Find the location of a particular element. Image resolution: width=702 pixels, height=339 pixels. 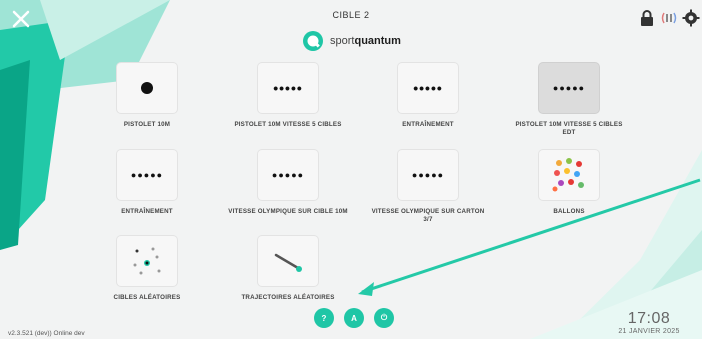

mode-tile-vitesse-olympique-carton: ●●●●● VITESSE OLYMPIQUE SUR CARTON 3/7 is located at coordinates (428, 187).